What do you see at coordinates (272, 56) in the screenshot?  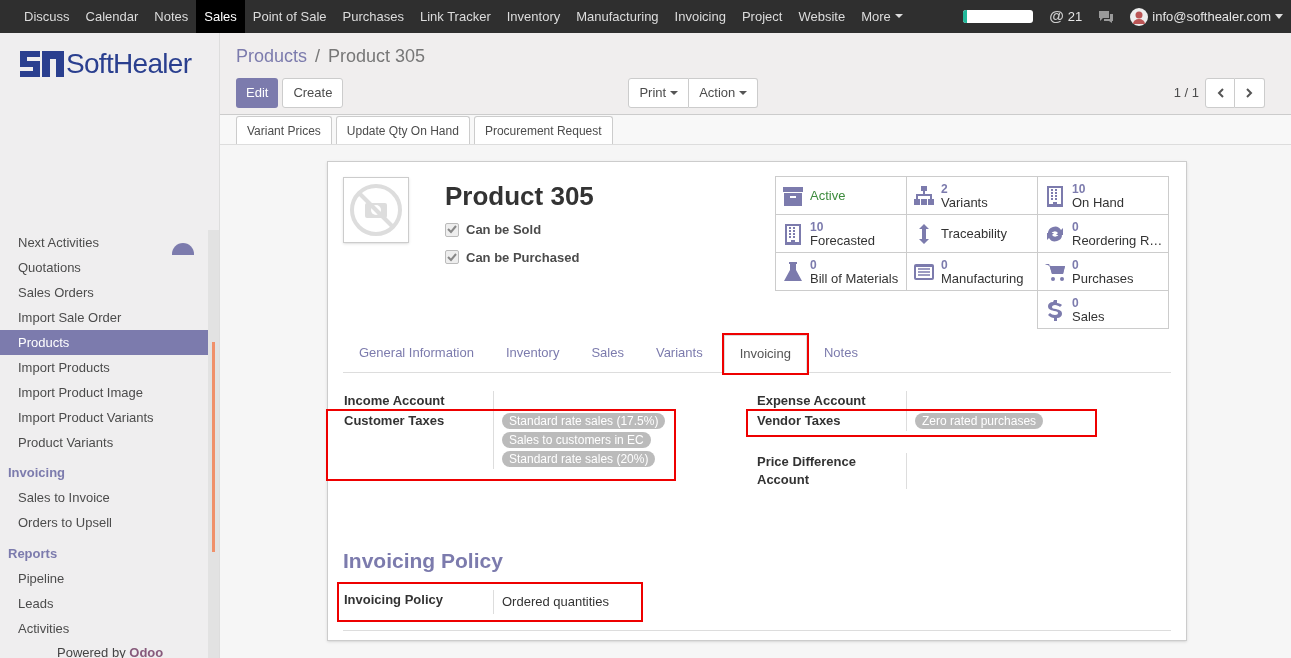 I see `breadcrumb-link: Products` at bounding box center [272, 56].